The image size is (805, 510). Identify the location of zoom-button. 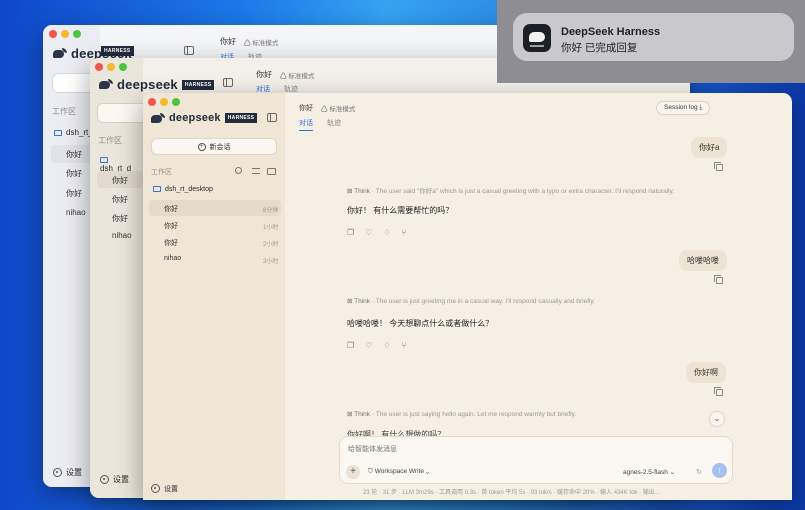
(176, 102).